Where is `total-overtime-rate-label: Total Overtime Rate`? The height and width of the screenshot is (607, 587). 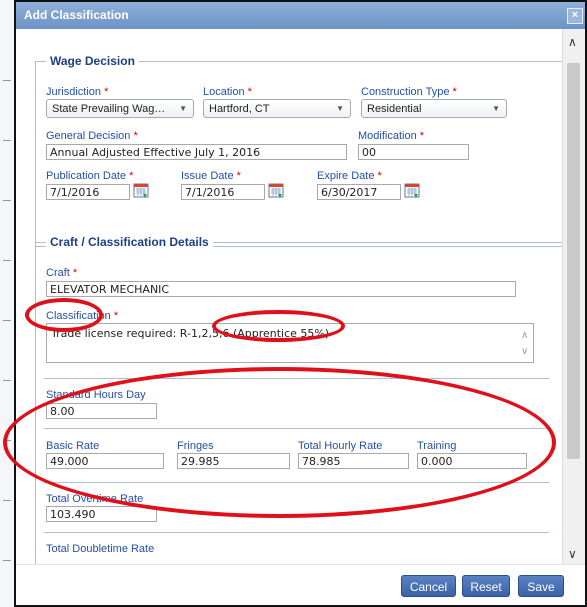
total-overtime-rate-label: Total Overtime Rate is located at coordinates (95, 499).